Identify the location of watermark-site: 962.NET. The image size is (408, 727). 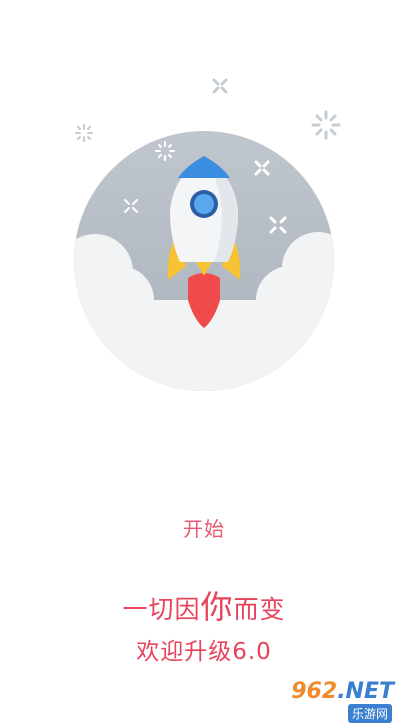
(342, 691).